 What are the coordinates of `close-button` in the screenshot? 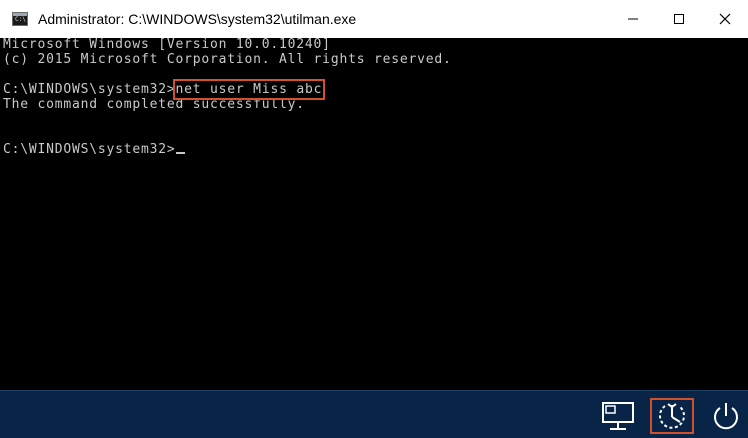 It's located at (725, 19).